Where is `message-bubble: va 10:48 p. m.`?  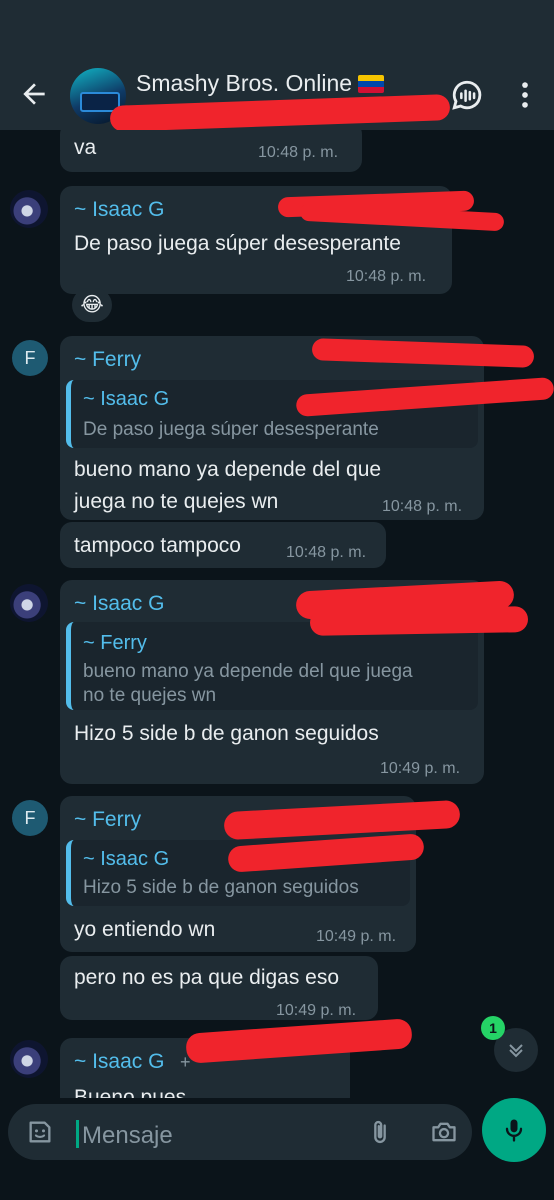 message-bubble: va 10:48 p. m. is located at coordinates (211, 151).